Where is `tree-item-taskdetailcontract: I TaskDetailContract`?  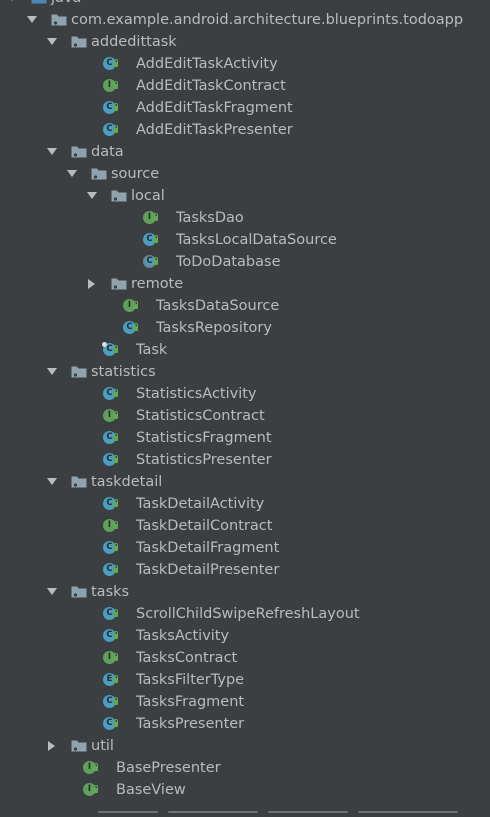 tree-item-taskdetailcontract: I TaskDetailContract is located at coordinates (245, 526).